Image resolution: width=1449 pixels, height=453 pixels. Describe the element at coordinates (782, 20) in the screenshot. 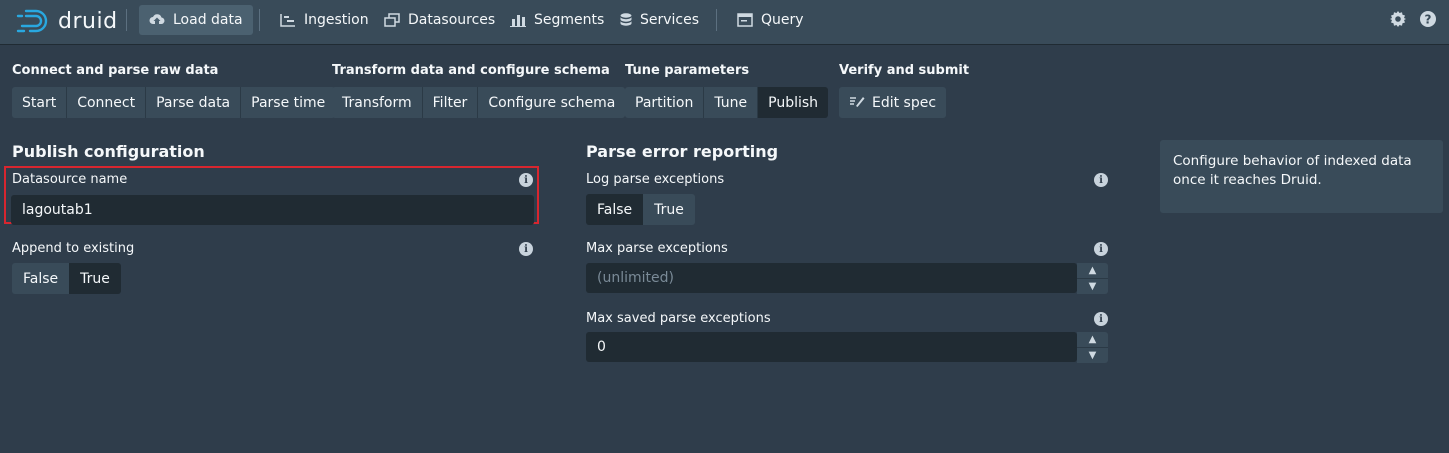

I see `nav-query-label: Query` at that location.